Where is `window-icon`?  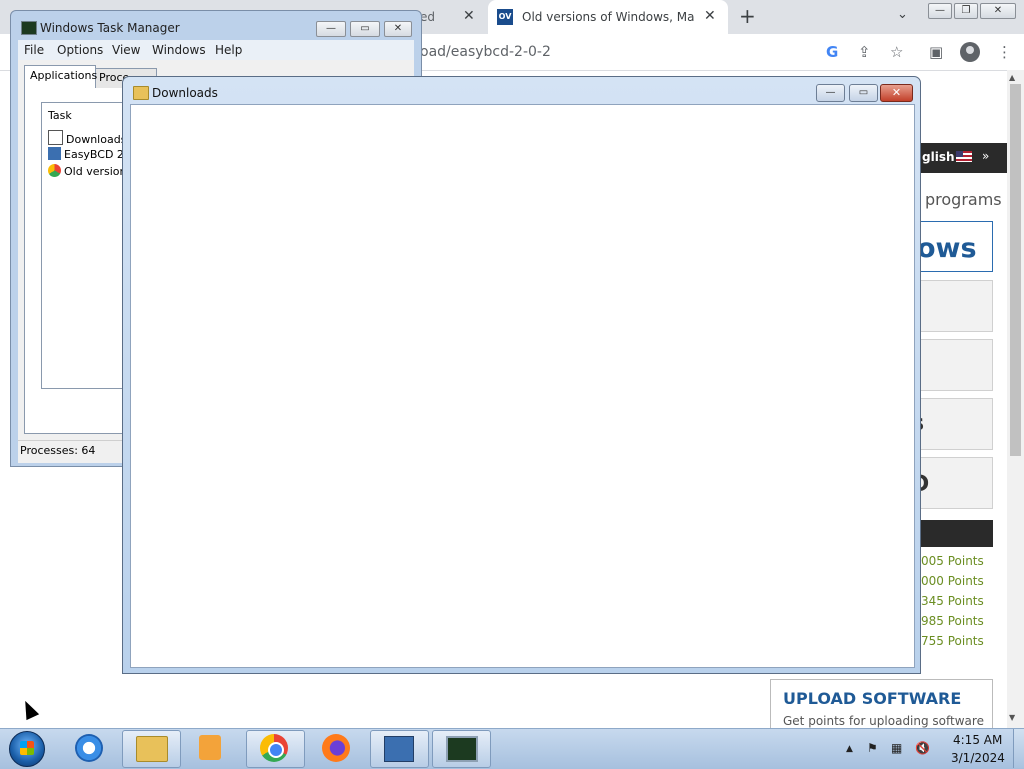
window-icon is located at coordinates (55, 137).